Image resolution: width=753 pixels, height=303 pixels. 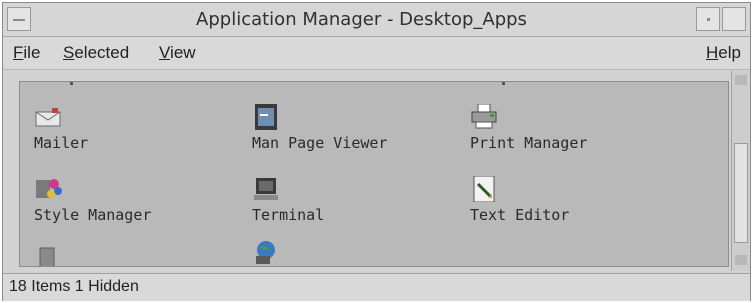 I want to click on app-label: Print Manager, so click(x=529, y=143).